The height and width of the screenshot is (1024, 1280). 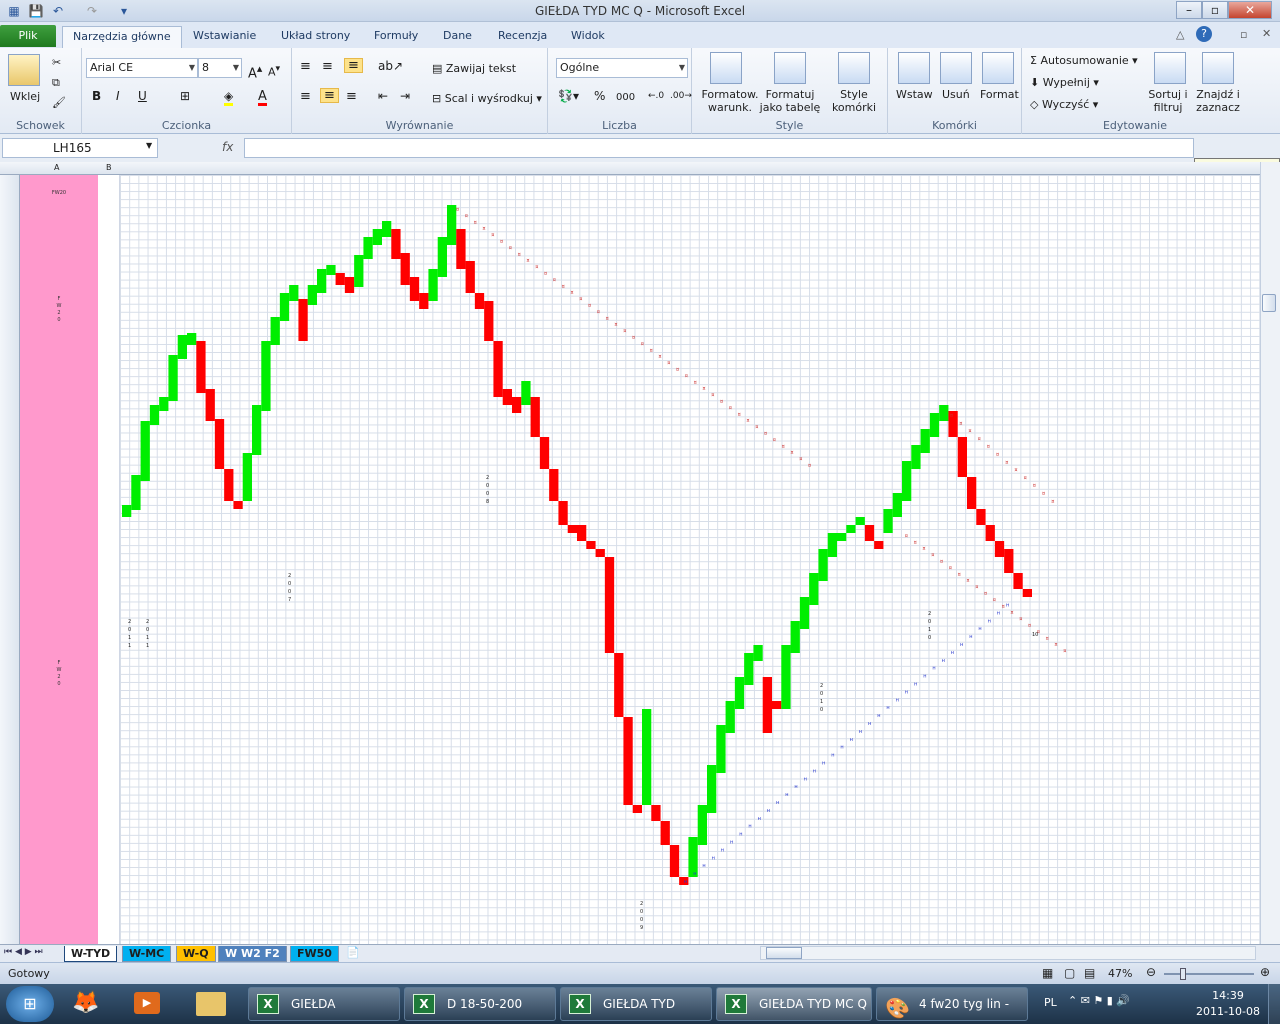 I want to click on zoom-out-icon: ⊖, so click(x=1151, y=972).